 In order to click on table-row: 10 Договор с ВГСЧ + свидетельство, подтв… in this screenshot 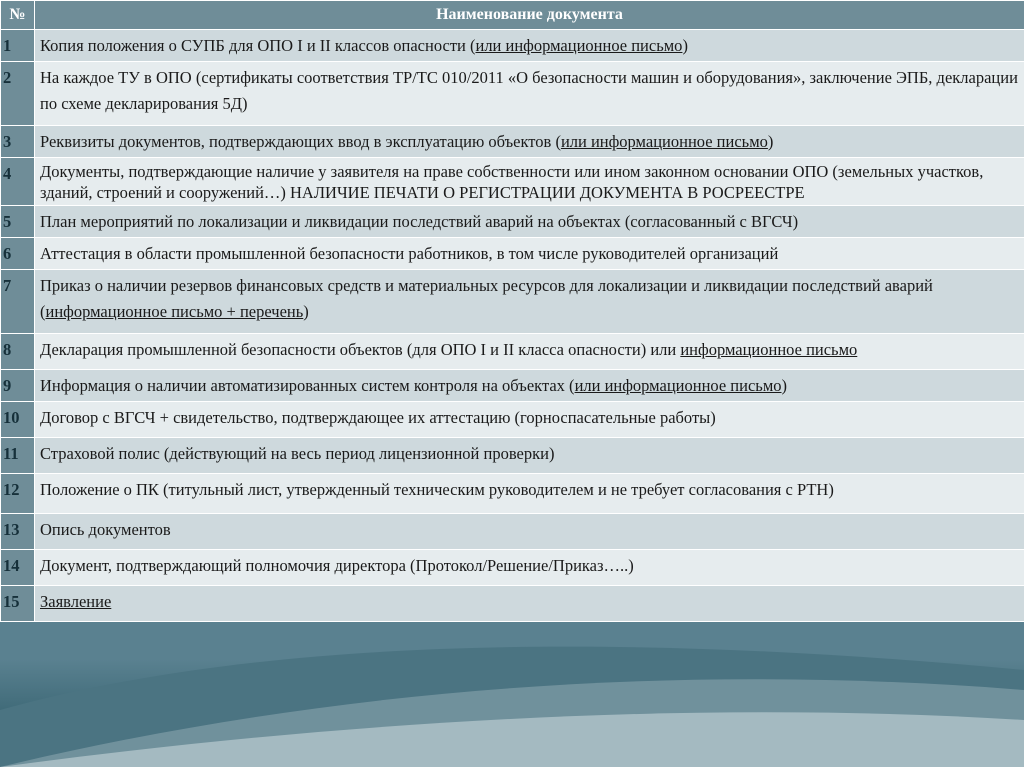, I will do `click(512, 419)`.